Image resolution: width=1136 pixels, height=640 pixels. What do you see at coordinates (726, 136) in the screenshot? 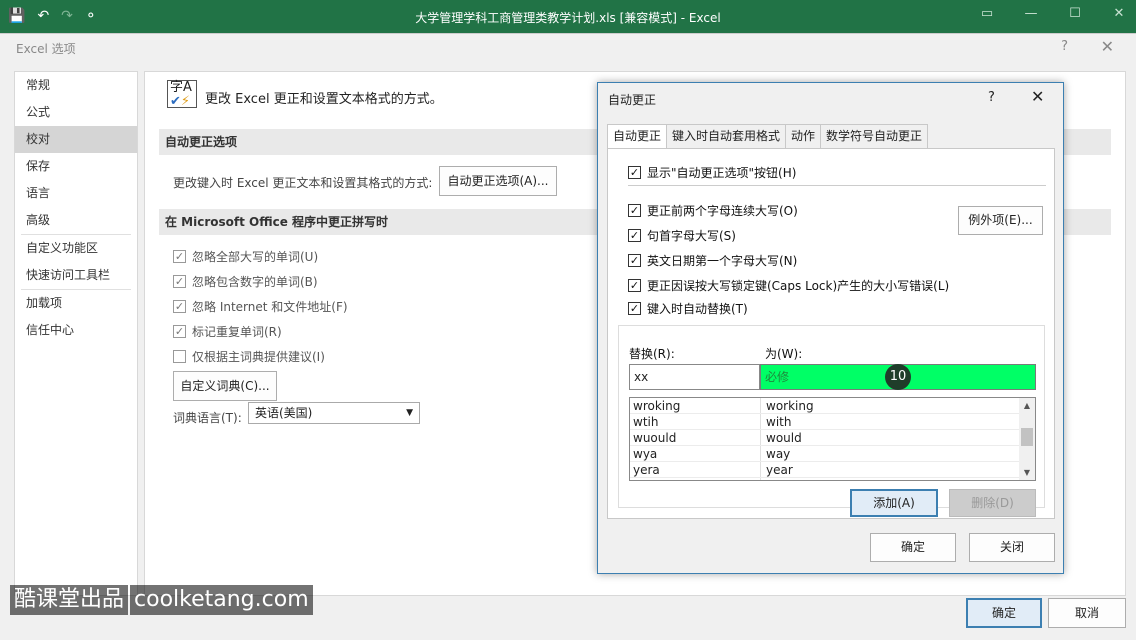
I see `tab-autoformat-as-you-type: 键入时自动套用格式` at bounding box center [726, 136].